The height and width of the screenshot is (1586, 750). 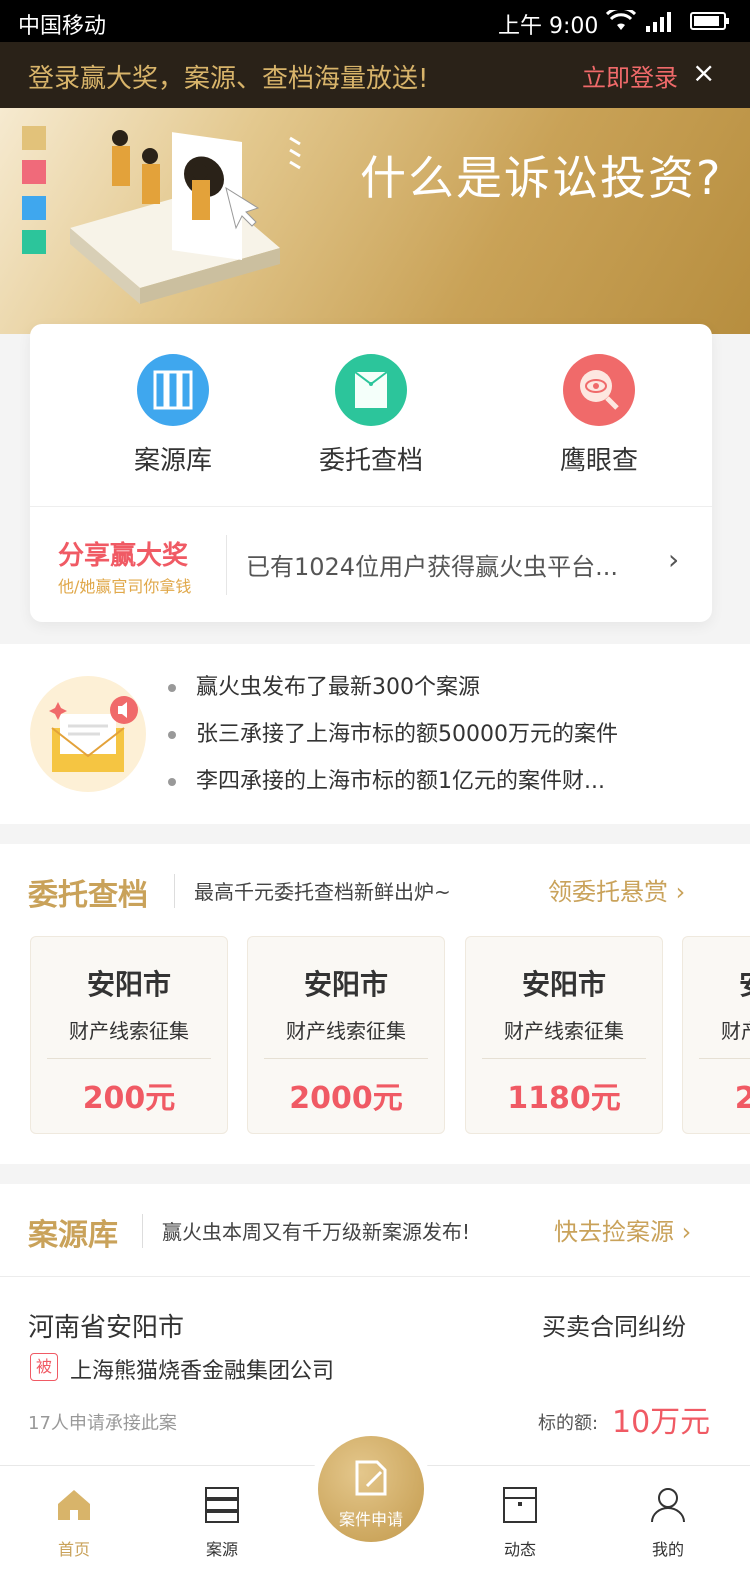 I want to click on clock: 上午 9:00, so click(x=548, y=26).